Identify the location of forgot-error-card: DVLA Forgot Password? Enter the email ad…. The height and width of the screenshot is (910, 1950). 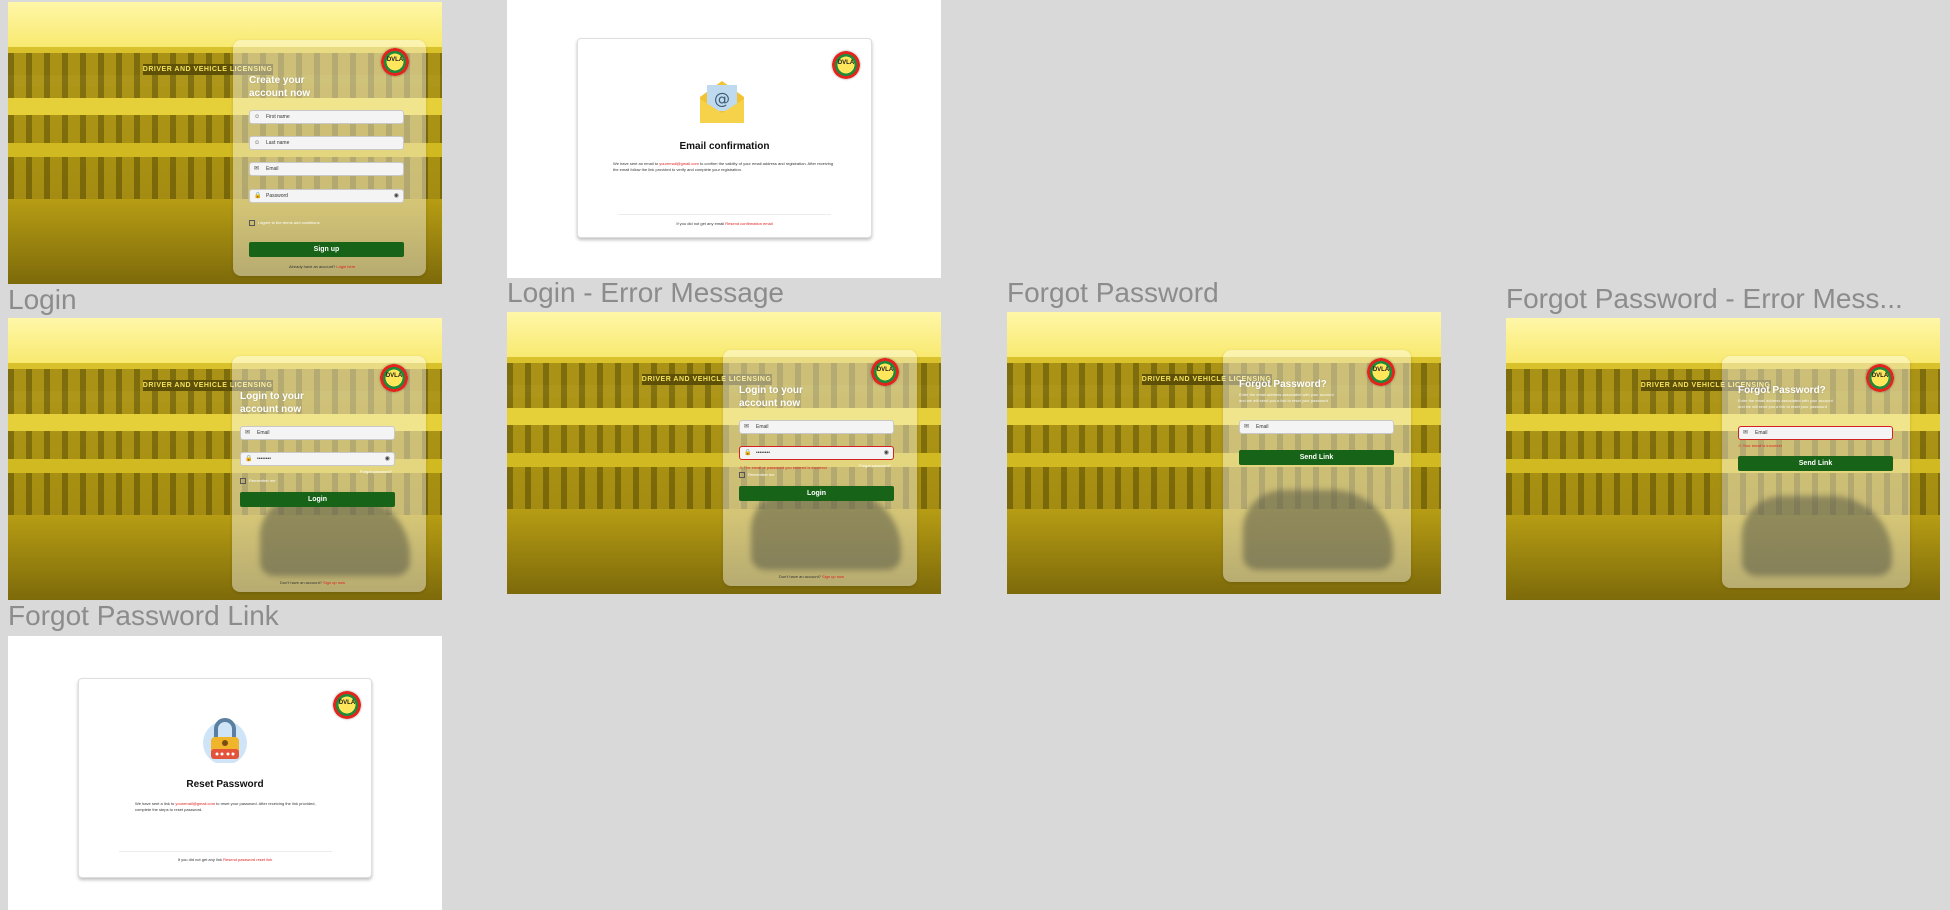
(1816, 472).